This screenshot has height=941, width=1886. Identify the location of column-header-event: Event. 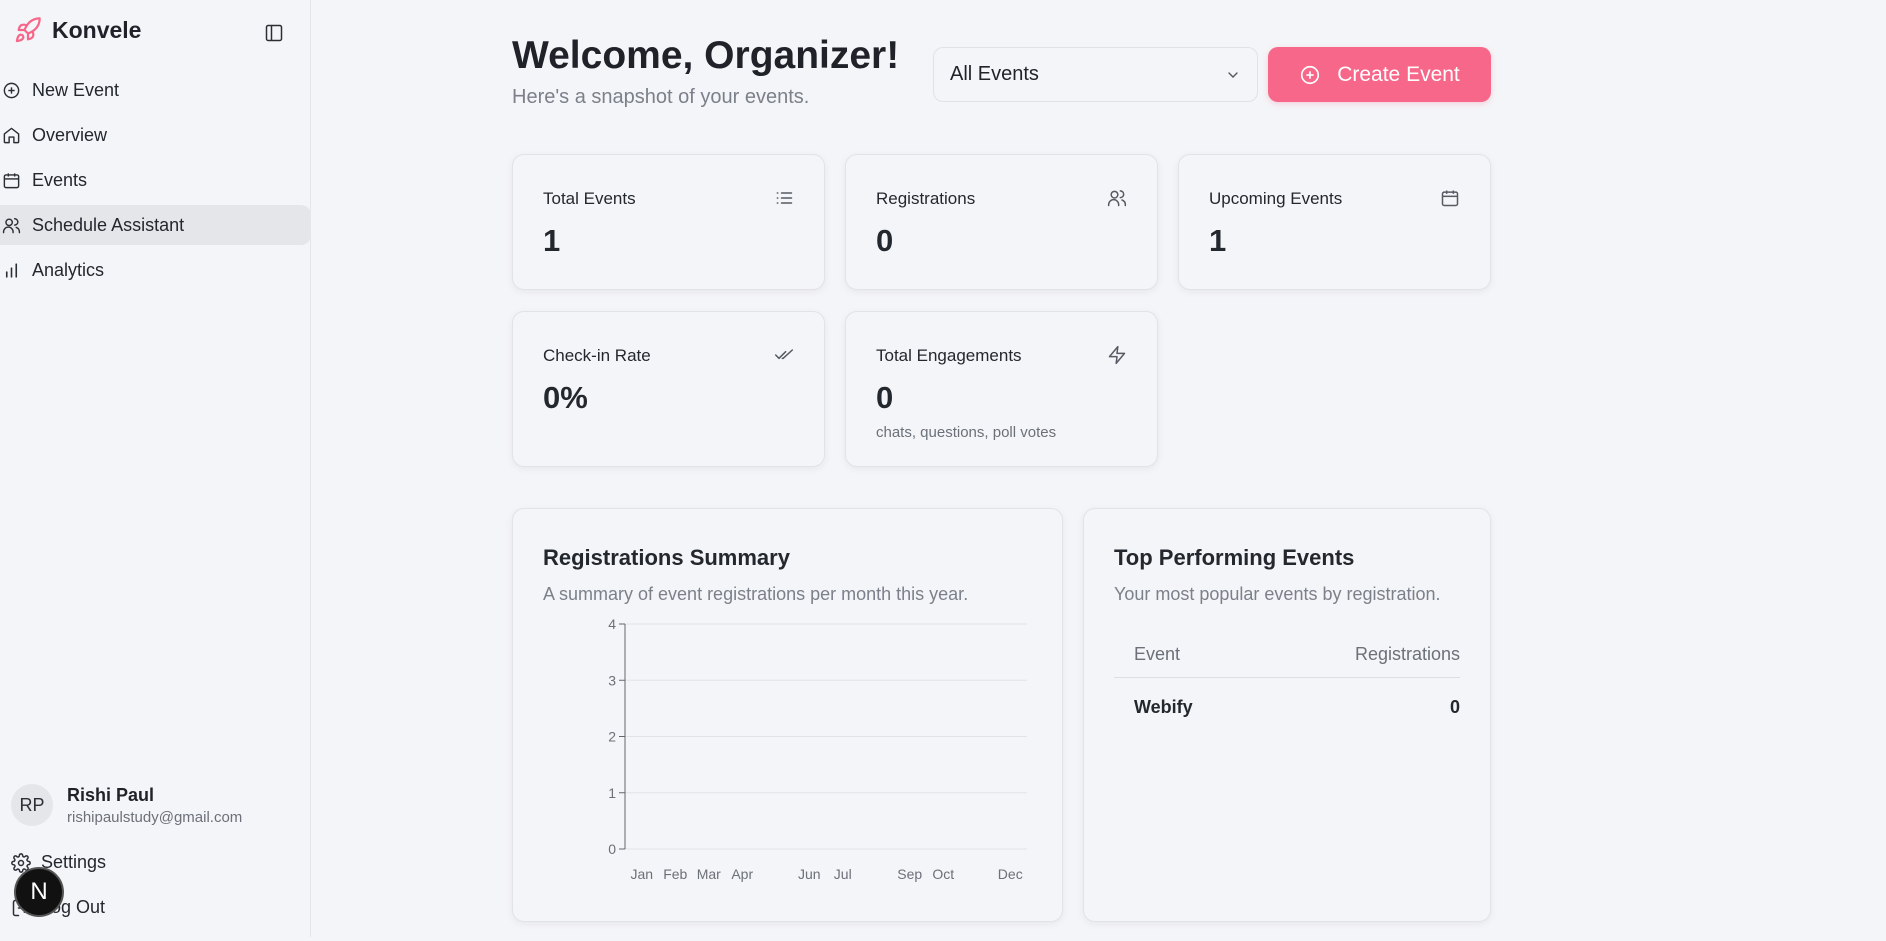
(1157, 654).